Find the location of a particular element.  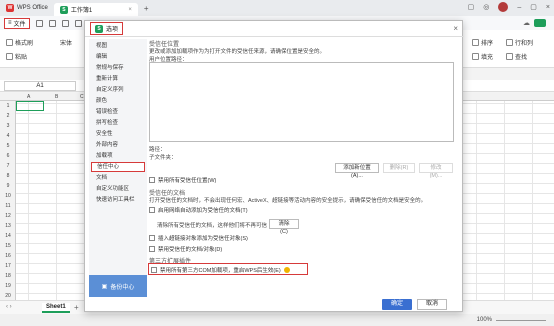

file-menu-button: ≡ 文件 is located at coordinates (17, 23).